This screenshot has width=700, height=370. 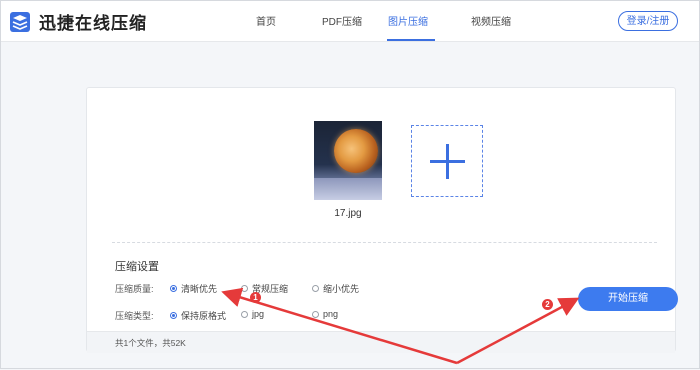 I want to click on annotation-arrows, so click(x=400, y=326).